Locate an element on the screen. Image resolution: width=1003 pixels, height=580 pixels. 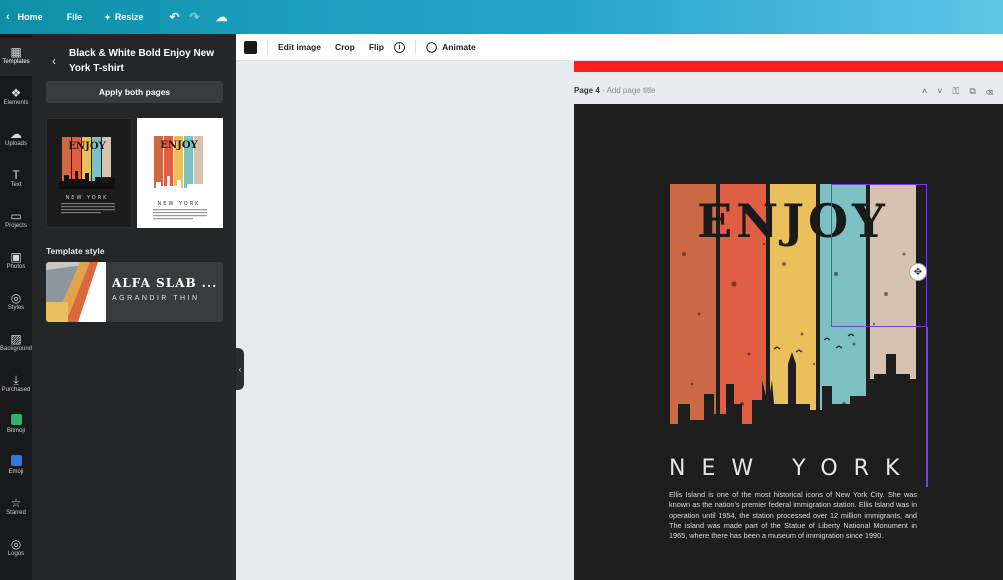
style-secondary-font: AGRANDIR THIN is located at coordinates (156, 298).